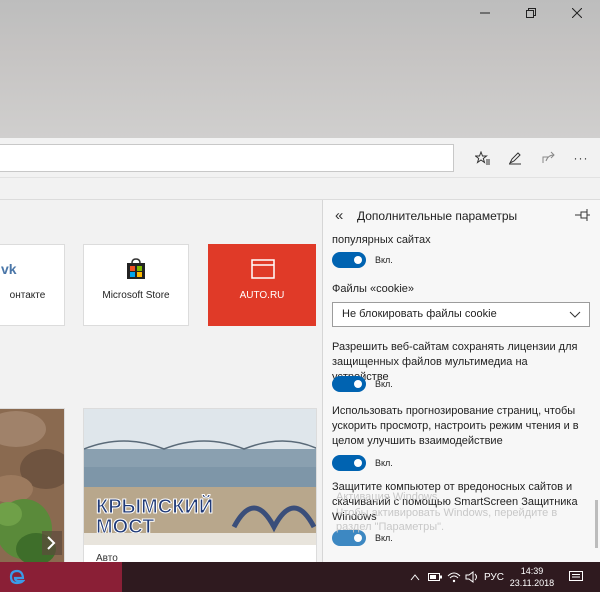 This screenshot has height=592, width=600. What do you see at coordinates (262, 285) in the screenshot?
I see `tile-auto-ru: AUTO.RU` at bounding box center [262, 285].